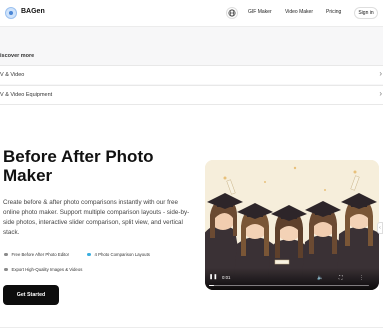 The width and height of the screenshot is (383, 328). Describe the element at coordinates (33, 11) in the screenshot. I see `brand-name: BAGen` at that location.